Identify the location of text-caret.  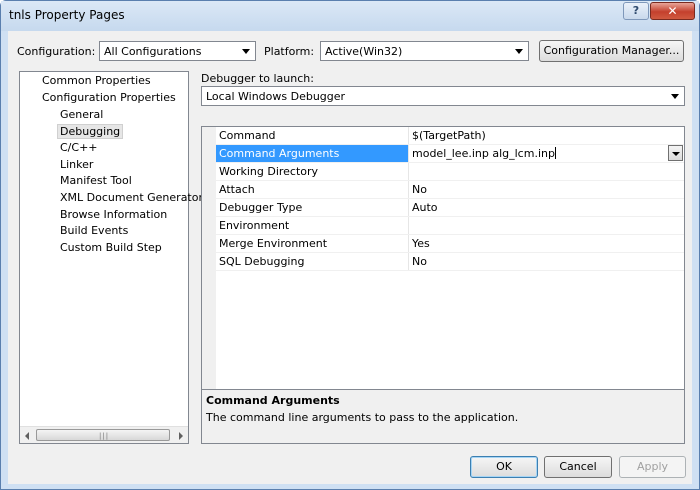
(555, 153).